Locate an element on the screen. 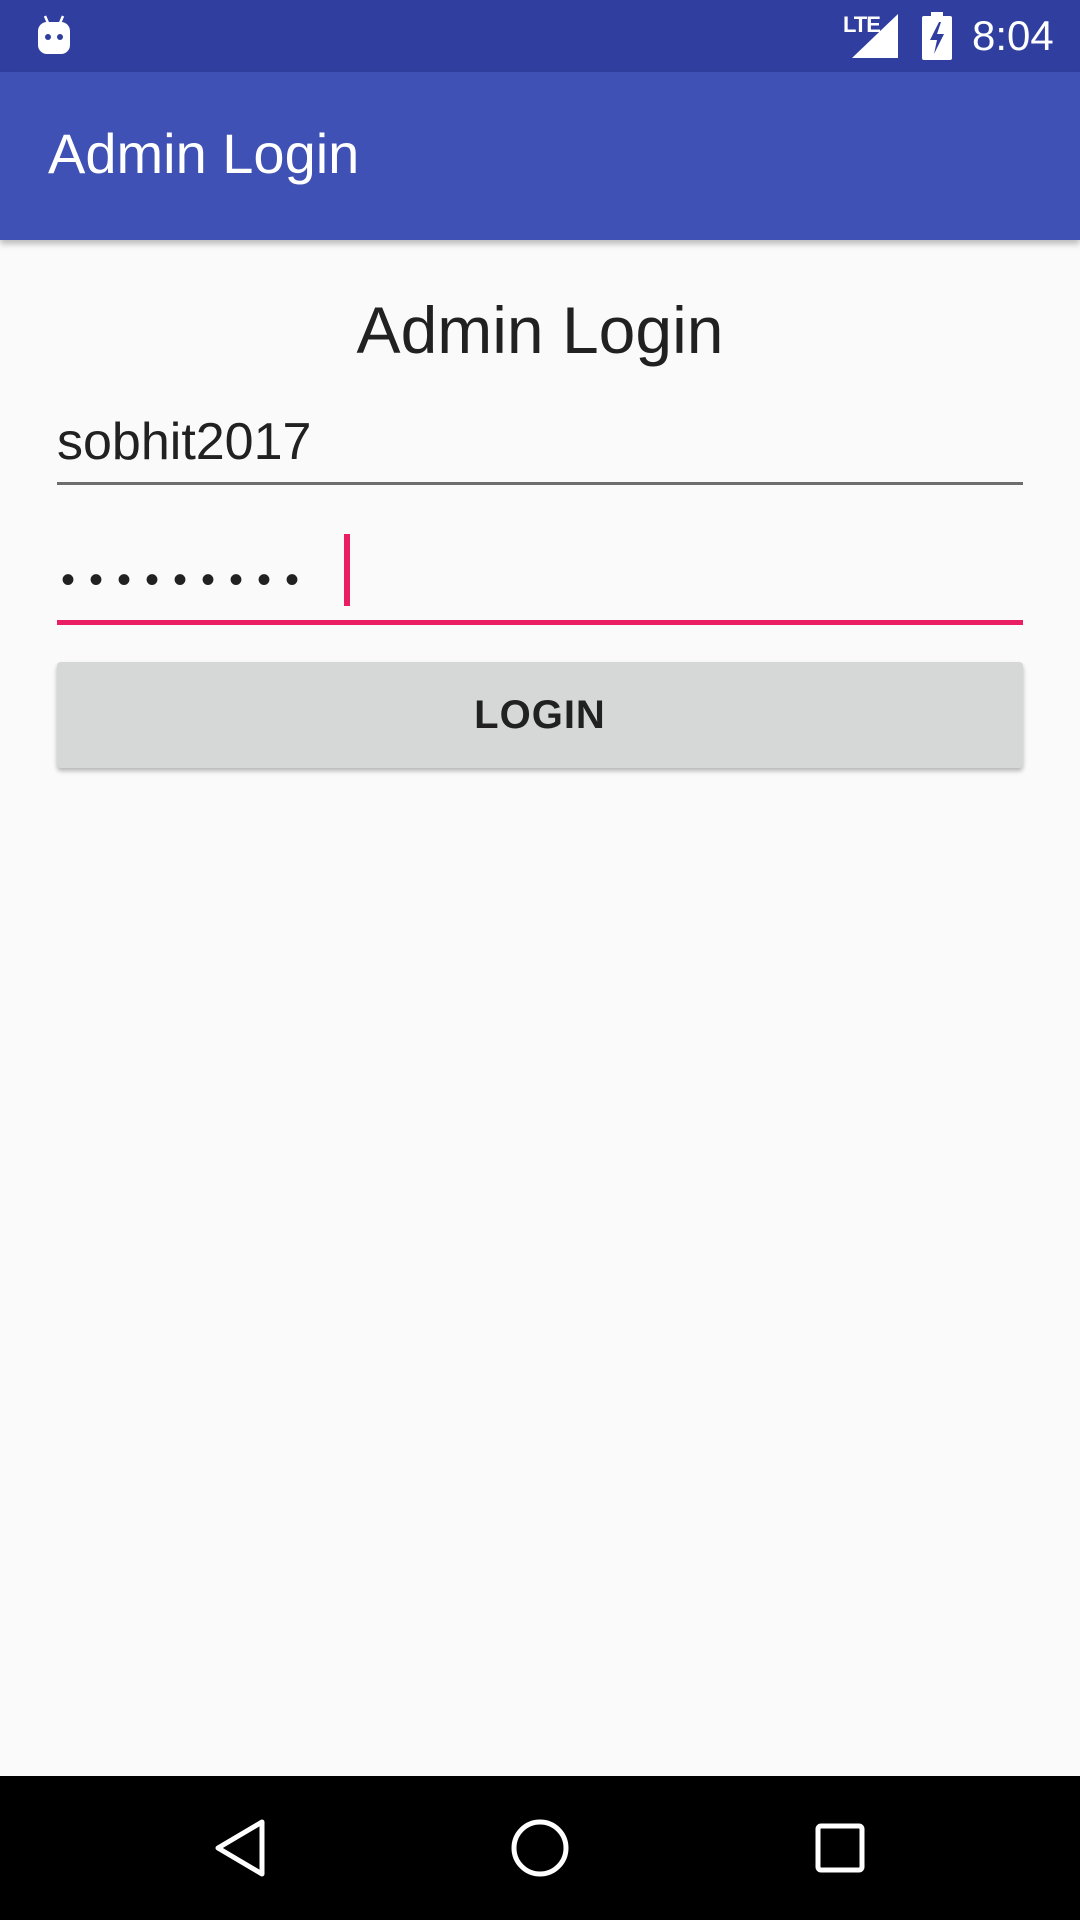 The width and height of the screenshot is (1080, 1920). battery-charging-icon is located at coordinates (937, 36).